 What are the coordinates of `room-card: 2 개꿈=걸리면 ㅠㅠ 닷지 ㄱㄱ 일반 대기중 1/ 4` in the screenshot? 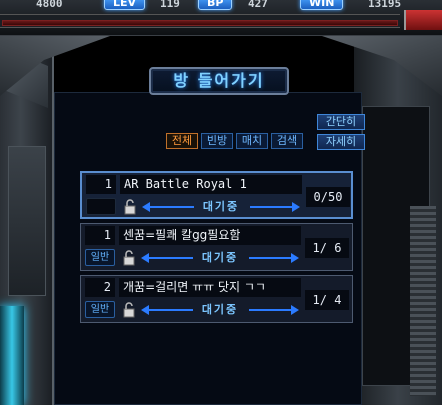 It's located at (216, 299).